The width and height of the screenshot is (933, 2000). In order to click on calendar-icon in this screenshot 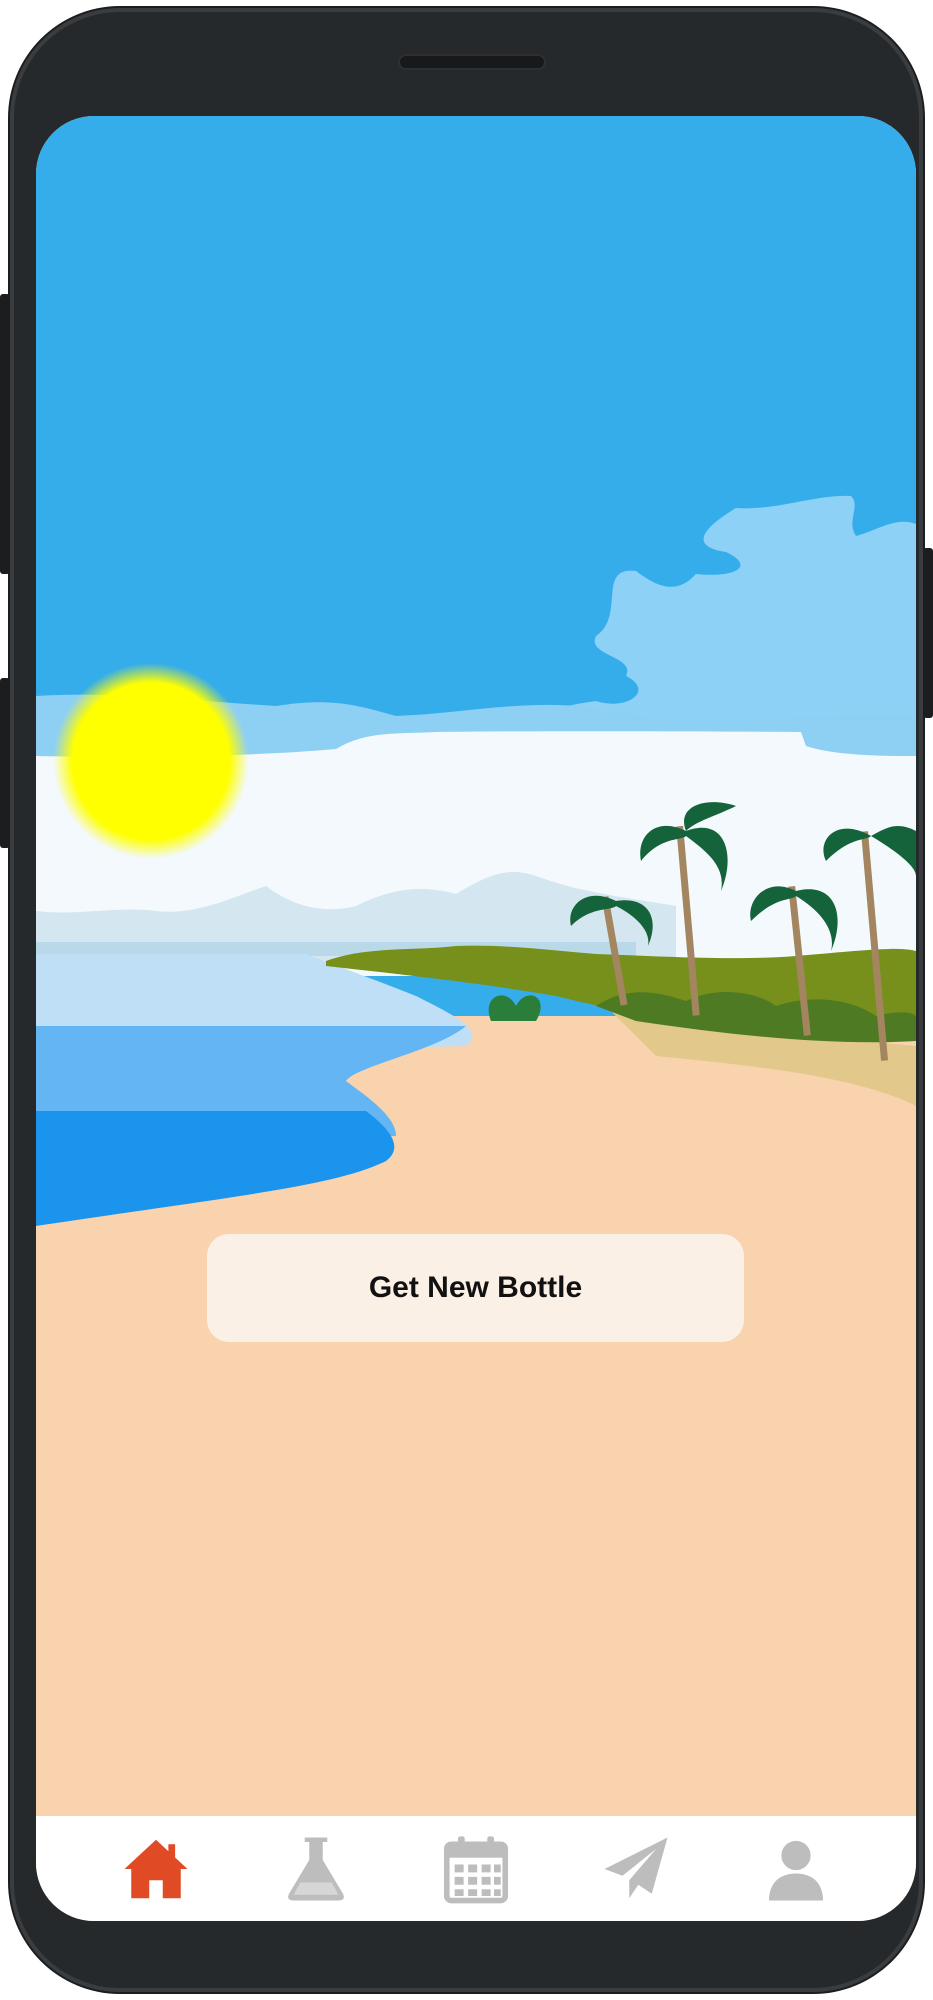, I will do `click(476, 1869)`.